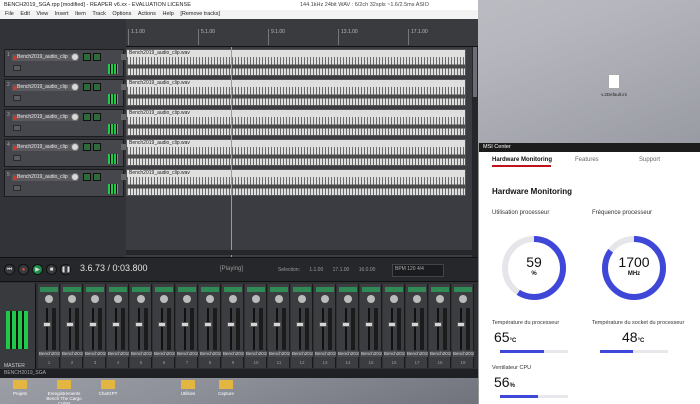  I want to click on mixer-strip: Bench2019_au 1, so click(49, 326).